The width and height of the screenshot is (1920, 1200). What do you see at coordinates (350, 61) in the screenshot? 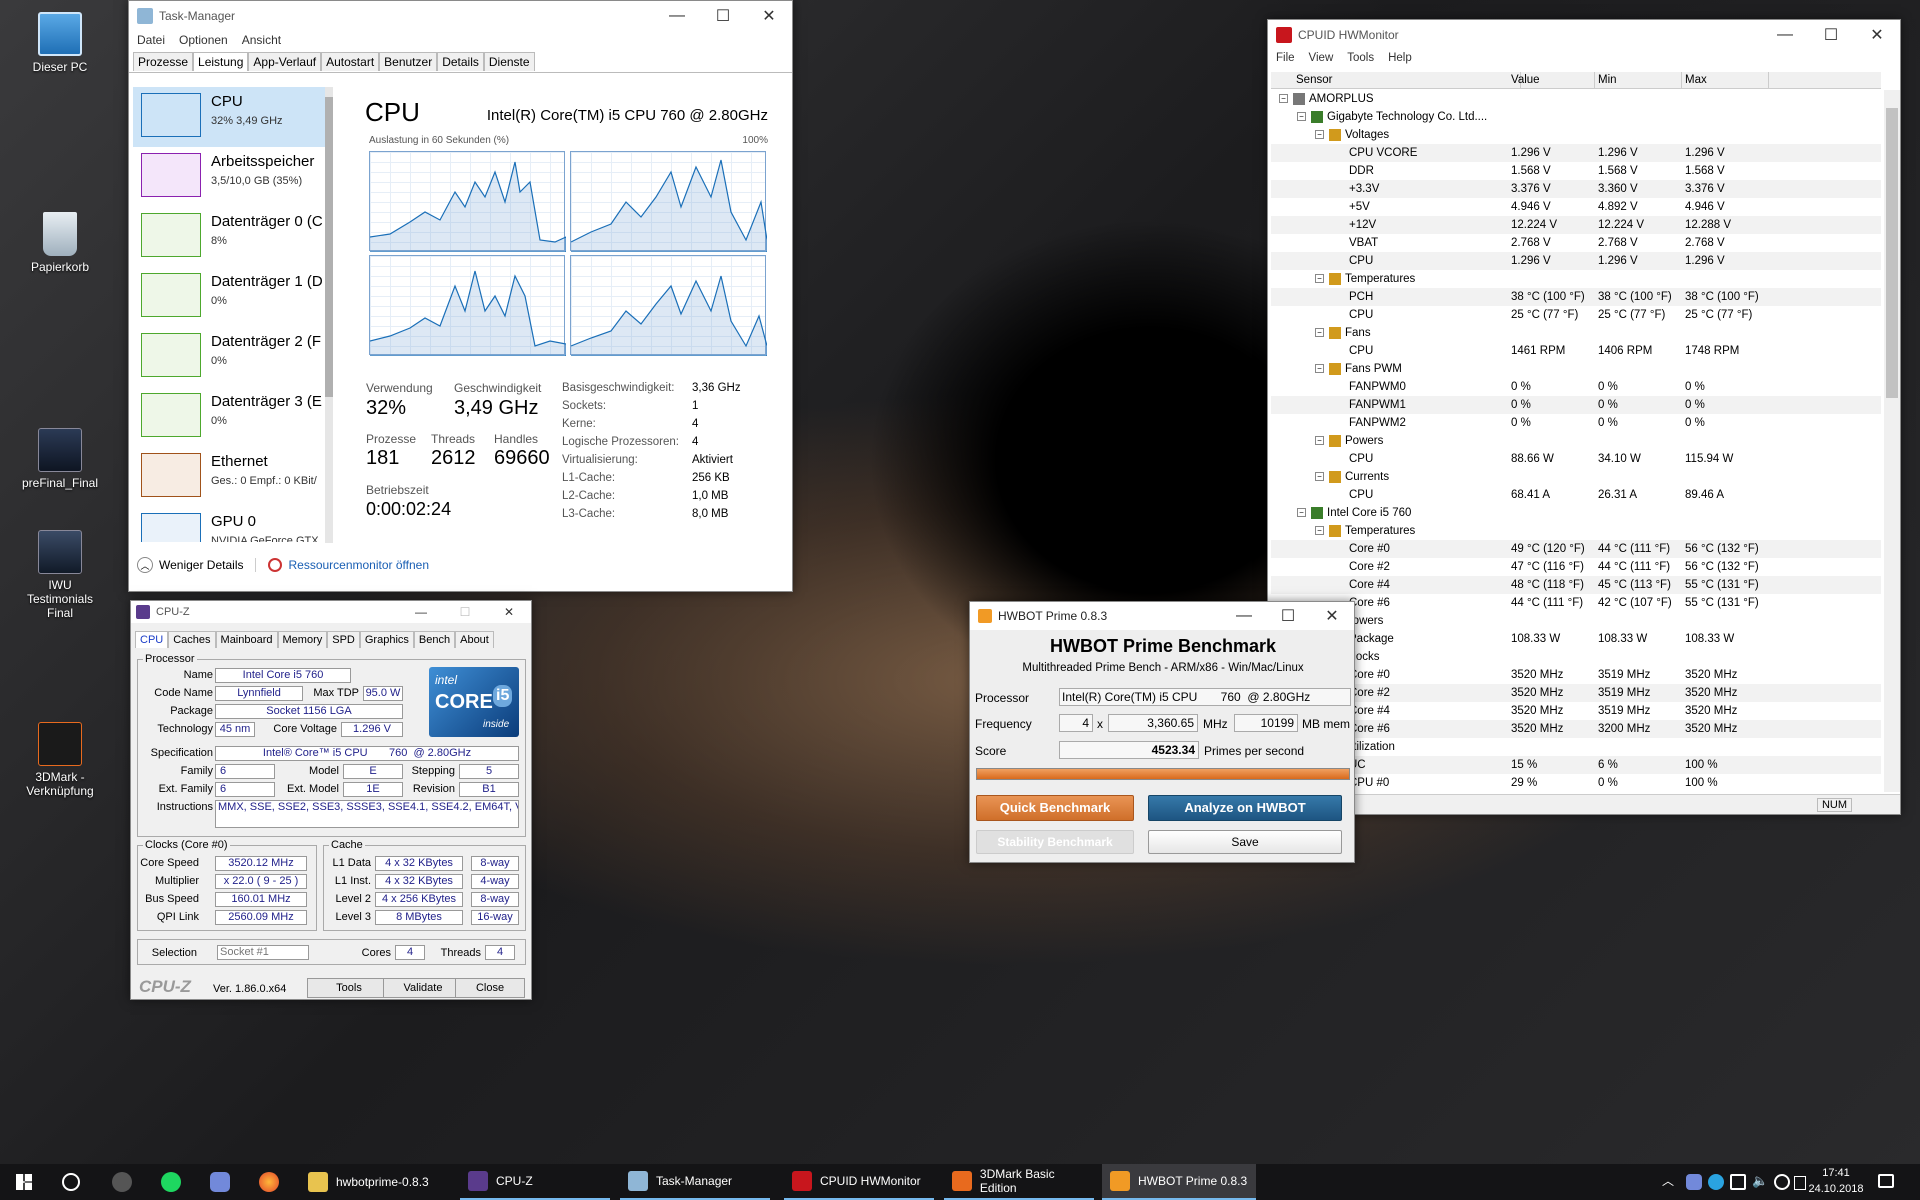
I see `tab-startup: Autostart` at bounding box center [350, 61].